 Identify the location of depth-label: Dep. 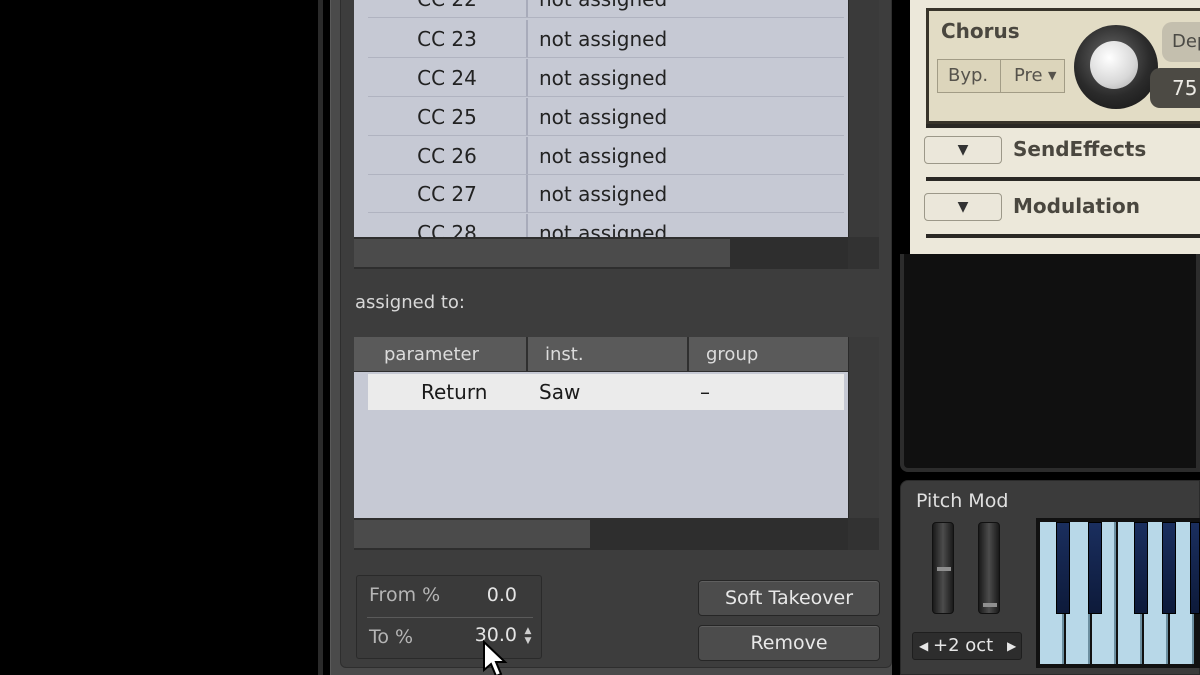
(1181, 42).